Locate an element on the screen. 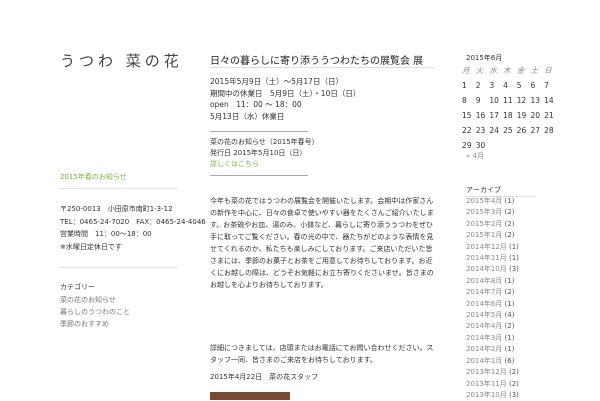 The image size is (600, 401). calendar-day: 2 is located at coordinates (478, 85).